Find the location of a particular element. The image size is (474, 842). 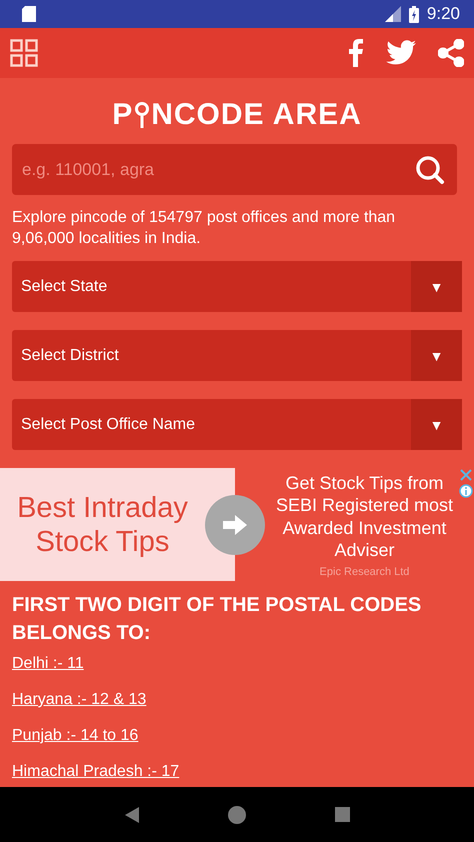

ad-headline: Best Intraday Stock Tips is located at coordinates (102, 524).